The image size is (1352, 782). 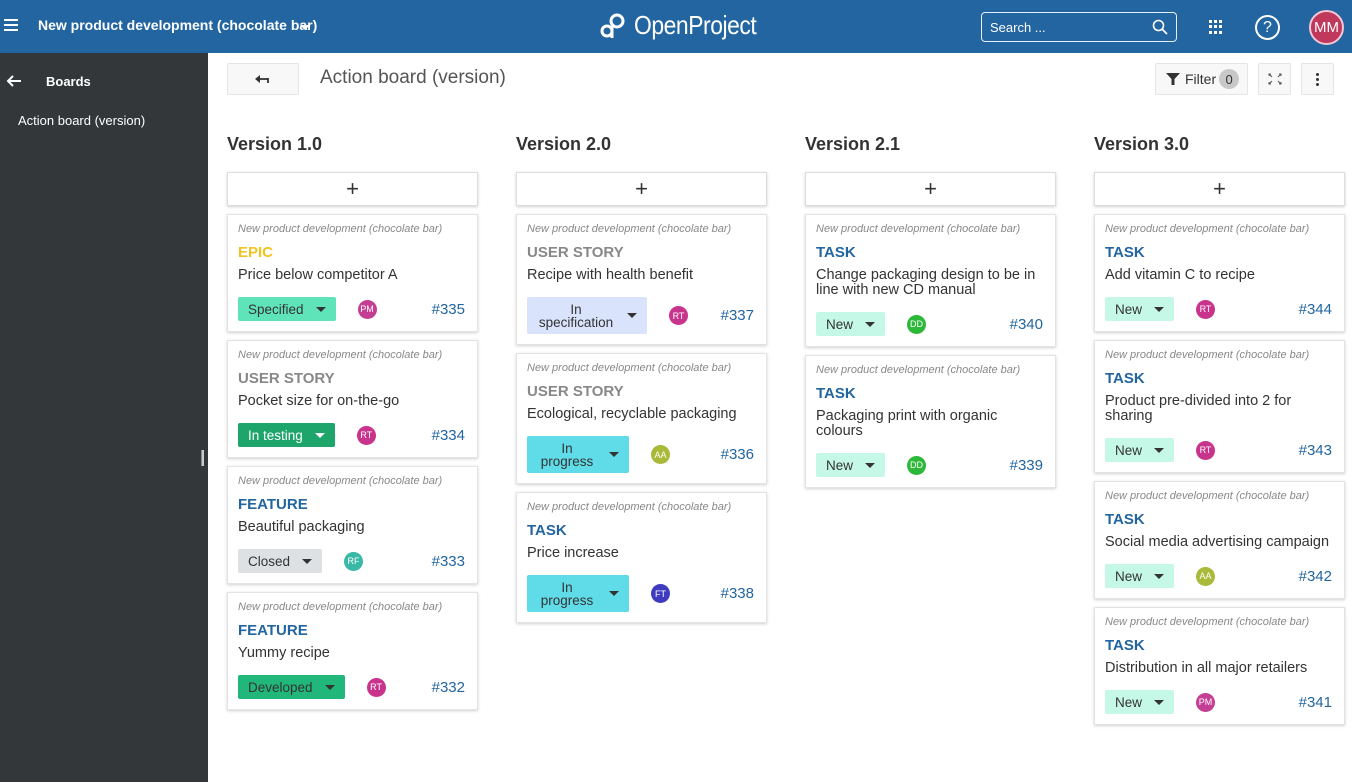 I want to click on search-icon, so click(x=1160, y=27).